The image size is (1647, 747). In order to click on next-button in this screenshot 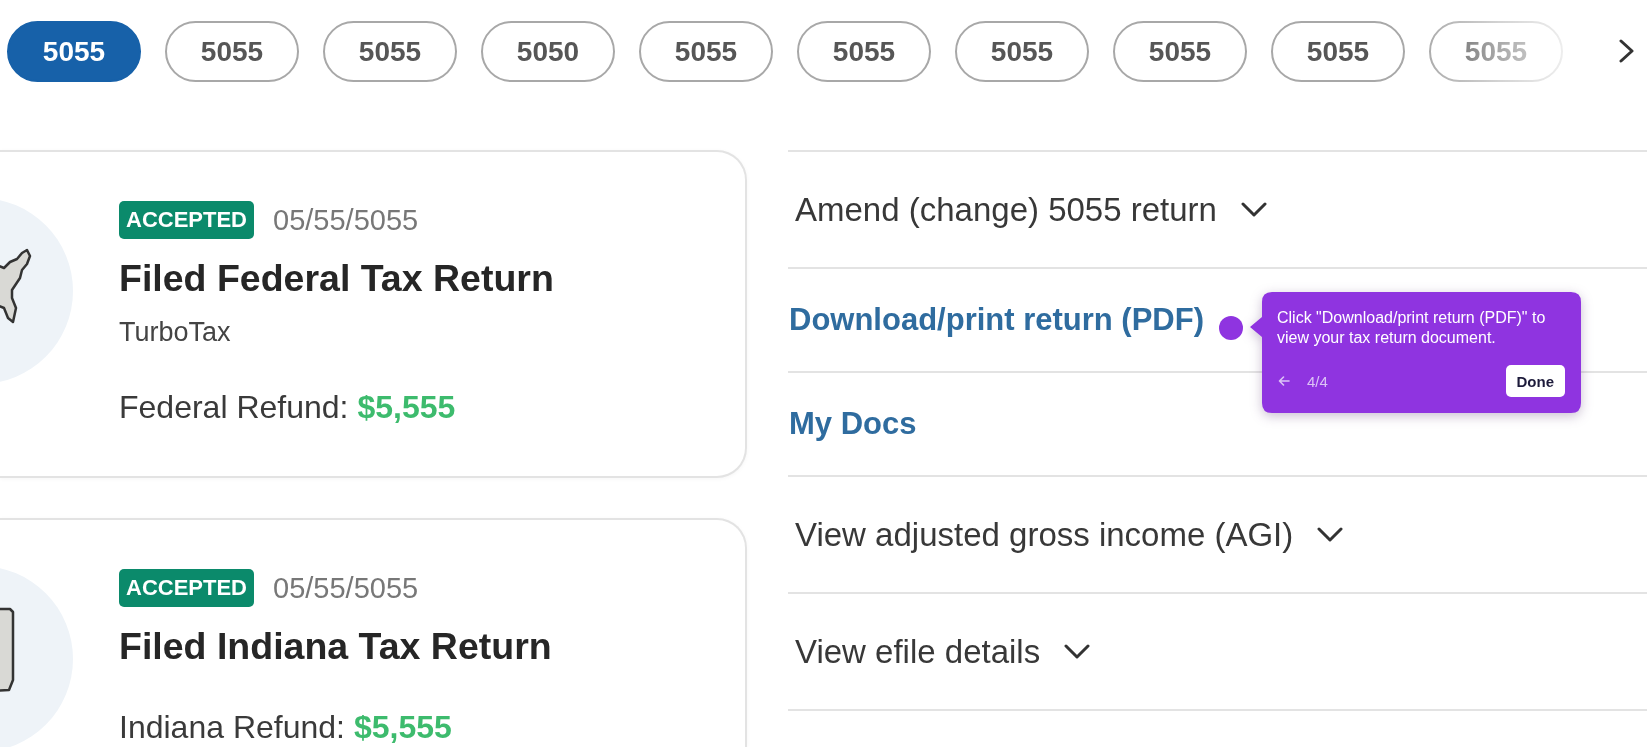, I will do `click(1626, 51)`.